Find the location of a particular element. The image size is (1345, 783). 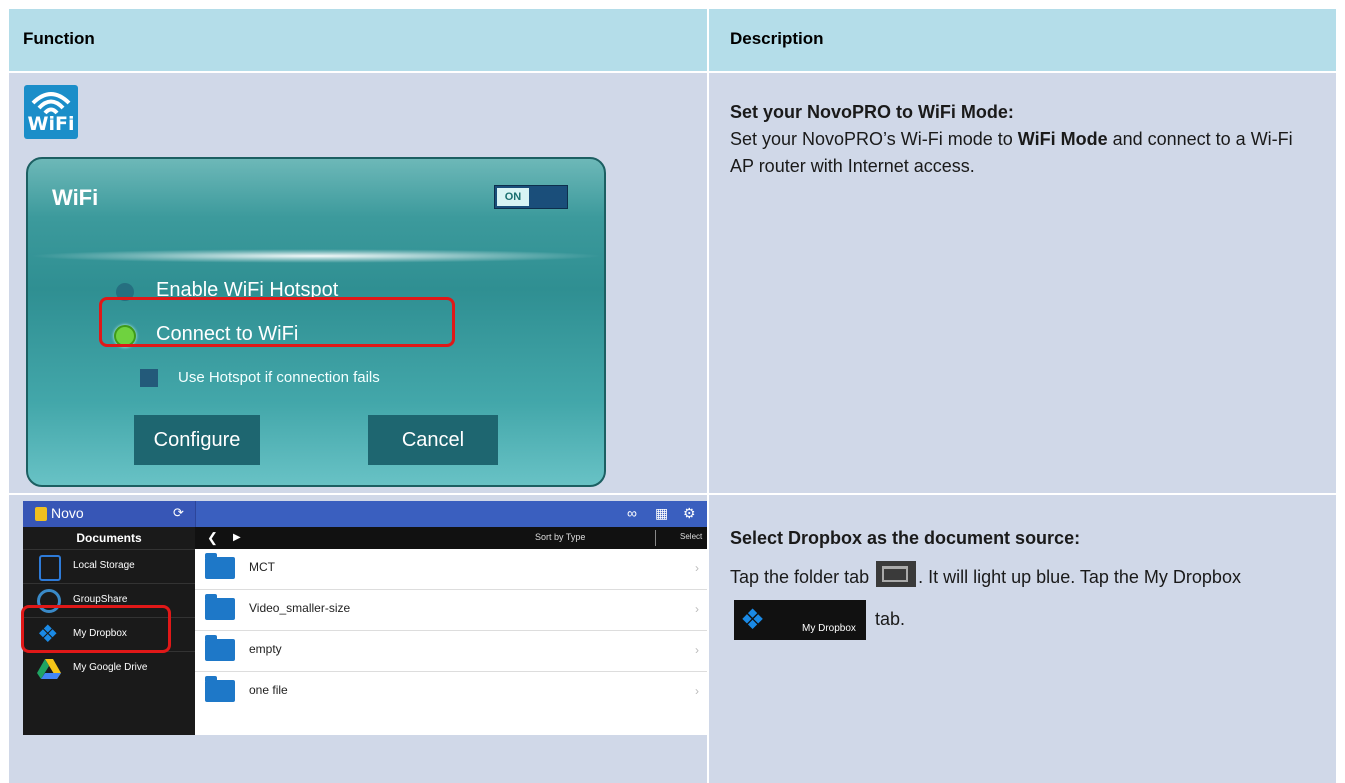

forward-icon: ▶ is located at coordinates (237, 537).